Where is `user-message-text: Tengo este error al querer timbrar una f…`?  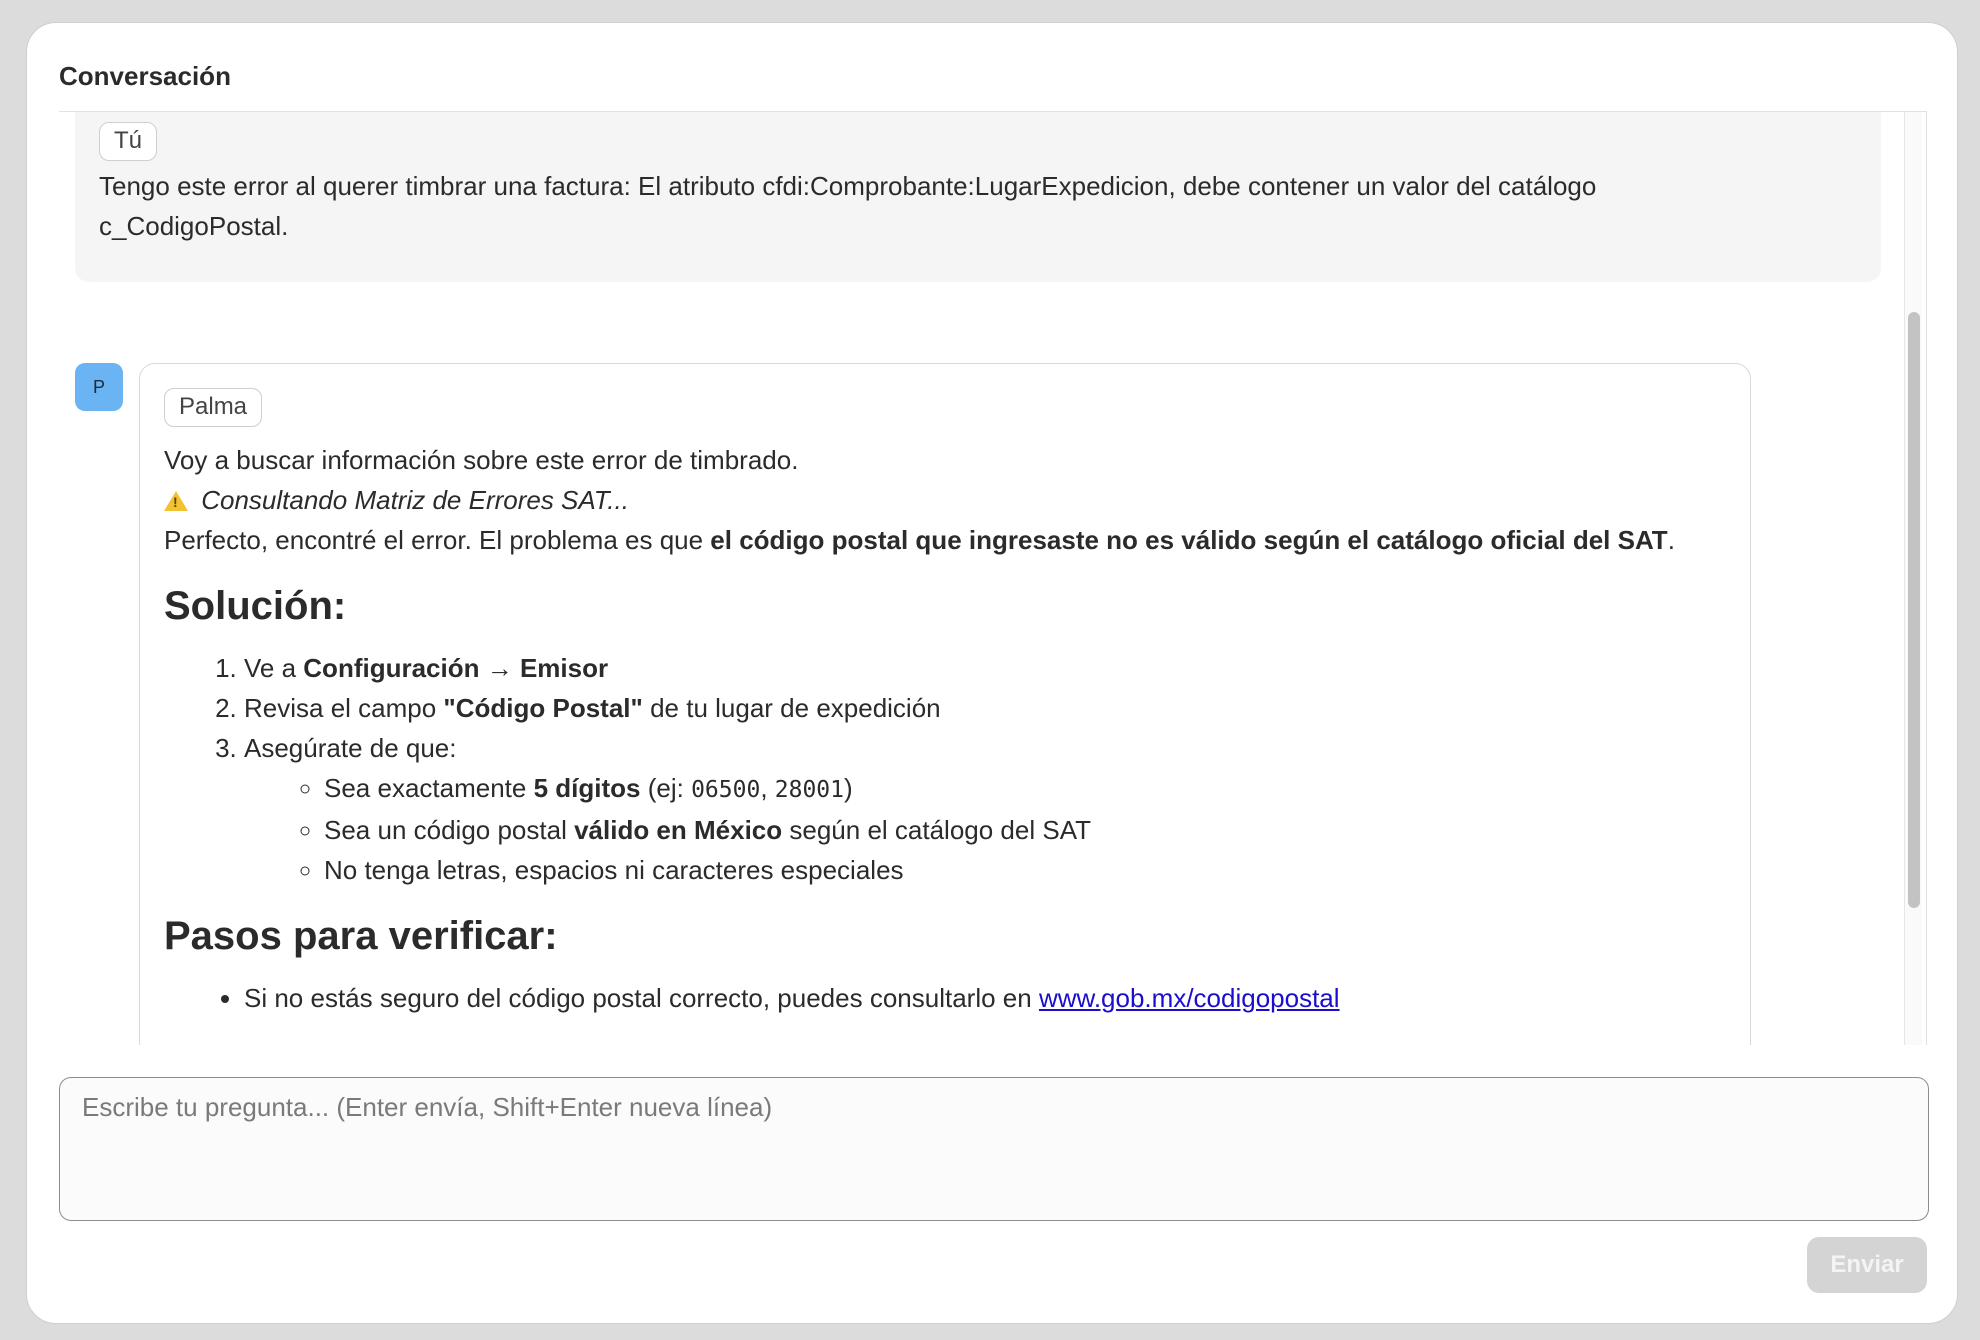
user-message-text: Tengo este error al querer timbrar una f… is located at coordinates (848, 206).